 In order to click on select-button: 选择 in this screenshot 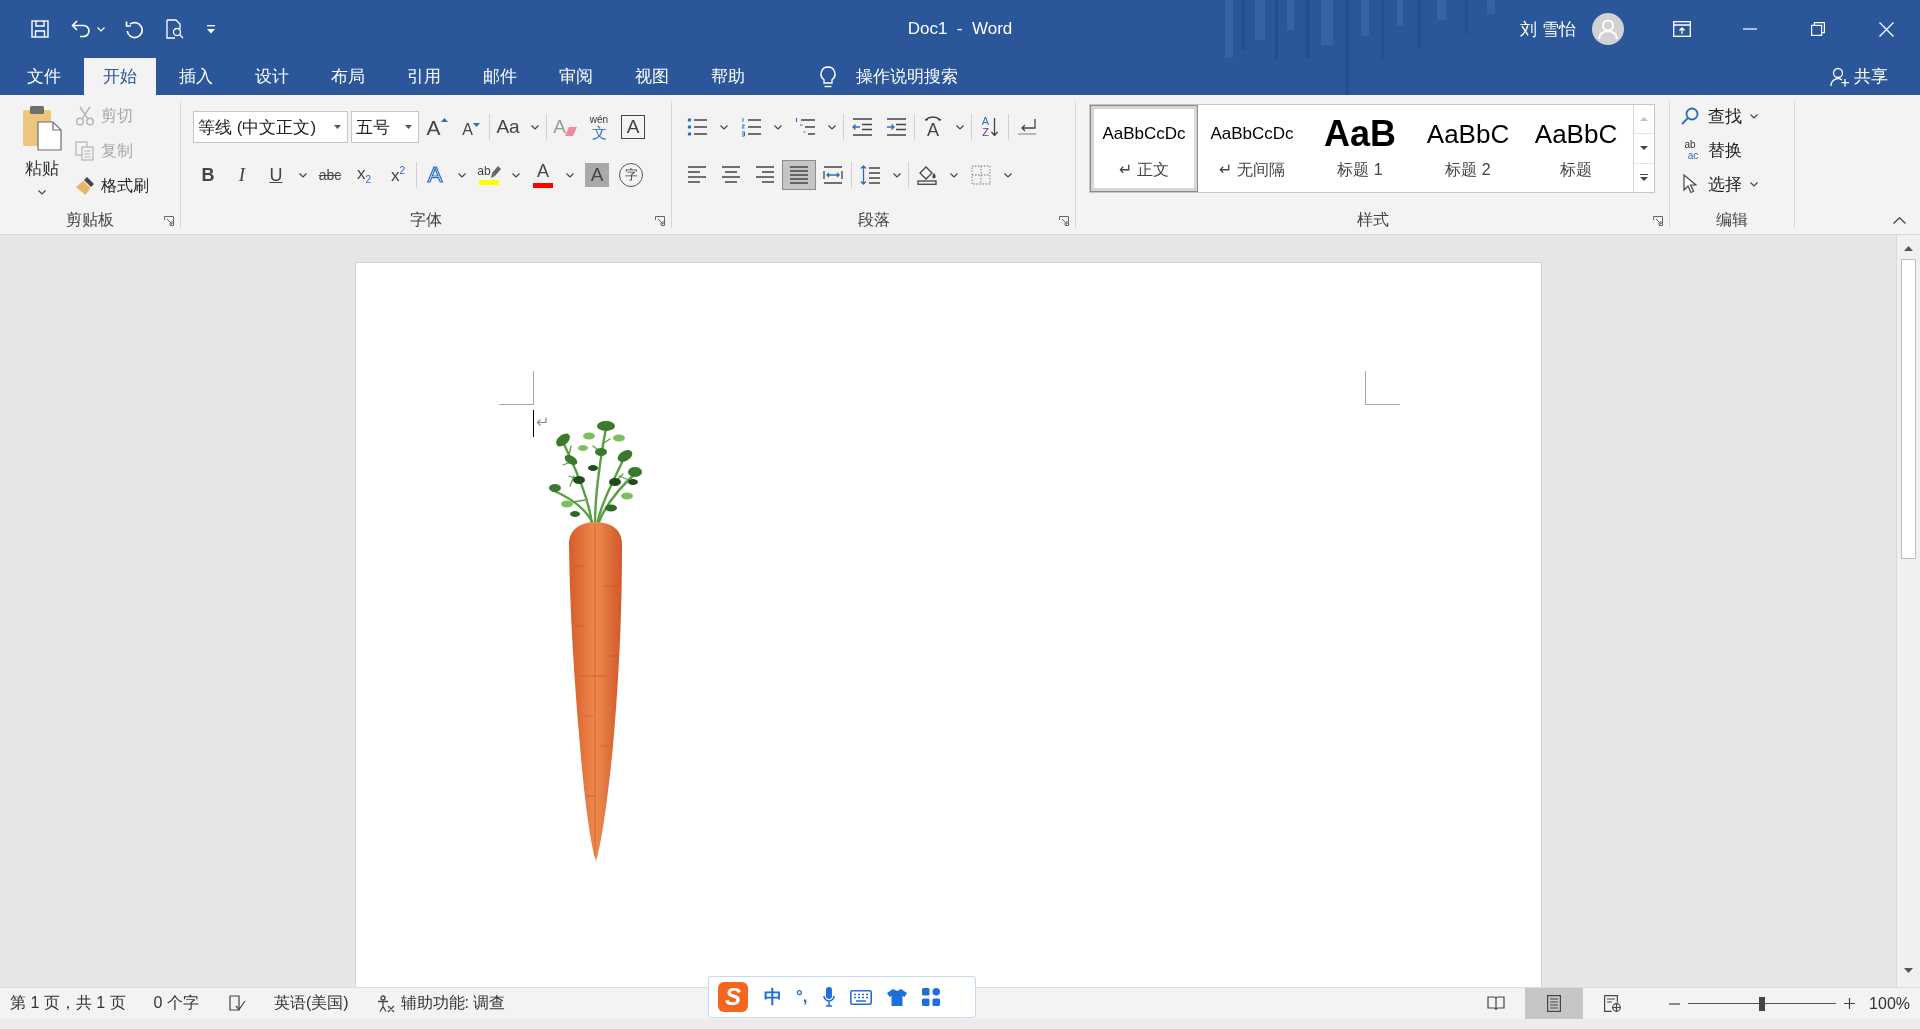, I will do `click(1711, 184)`.